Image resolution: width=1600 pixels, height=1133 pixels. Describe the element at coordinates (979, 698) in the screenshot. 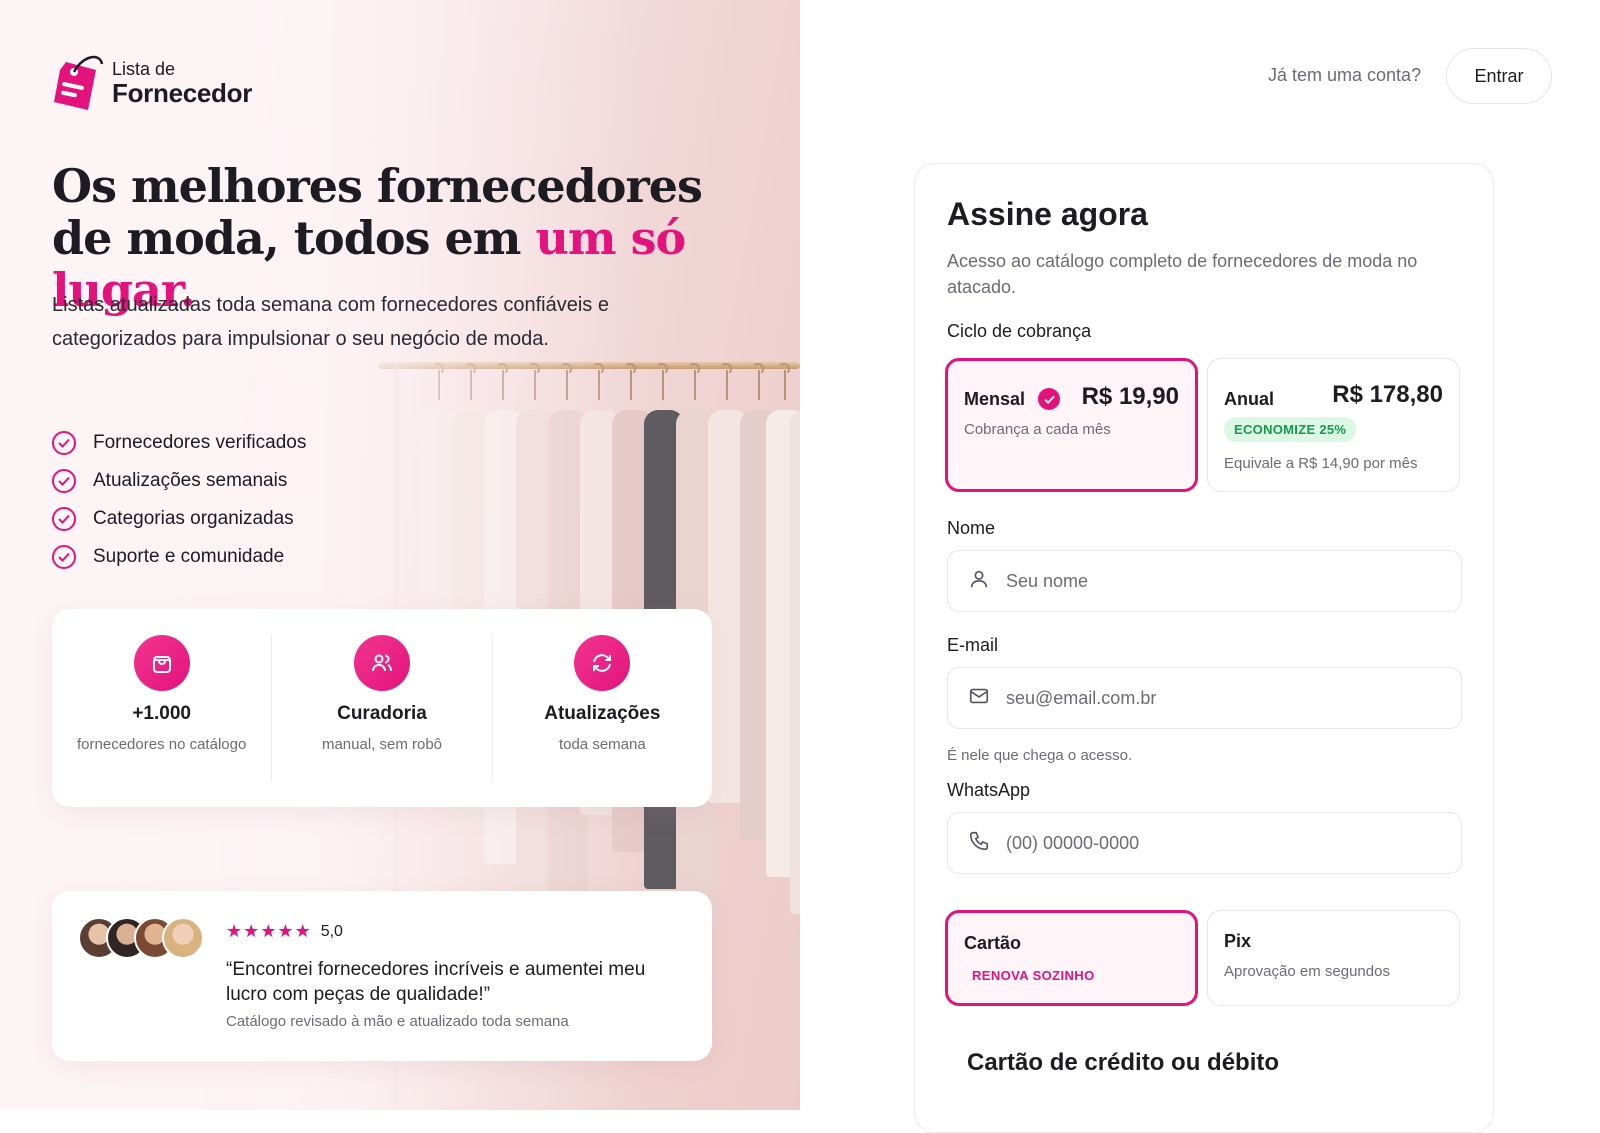

I see `mail-icon` at that location.